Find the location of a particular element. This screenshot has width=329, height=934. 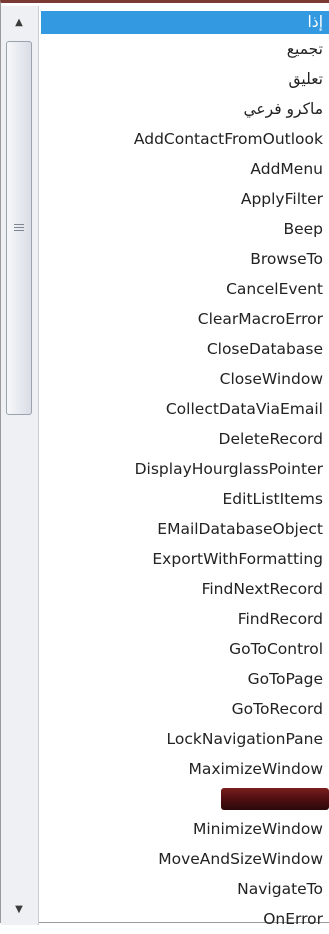

list-item: Beep is located at coordinates (185, 229).